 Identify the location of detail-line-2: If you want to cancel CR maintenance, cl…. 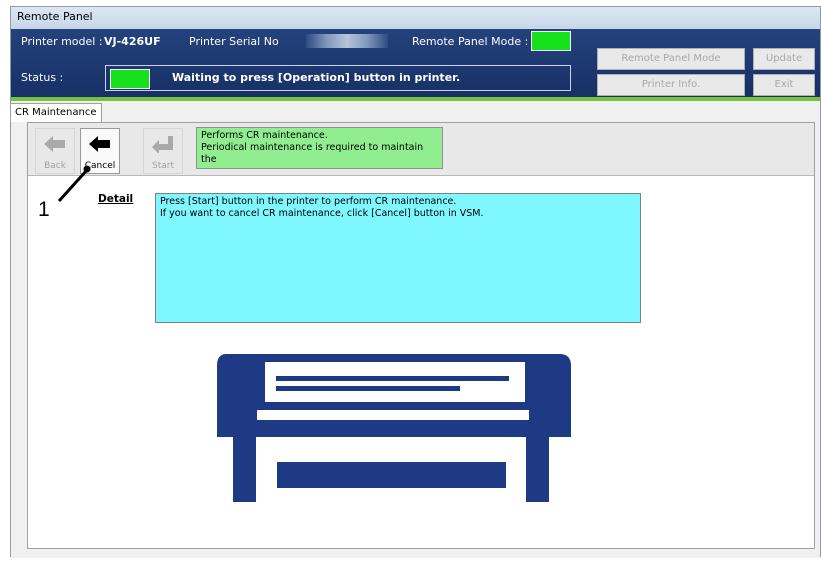
(322, 213).